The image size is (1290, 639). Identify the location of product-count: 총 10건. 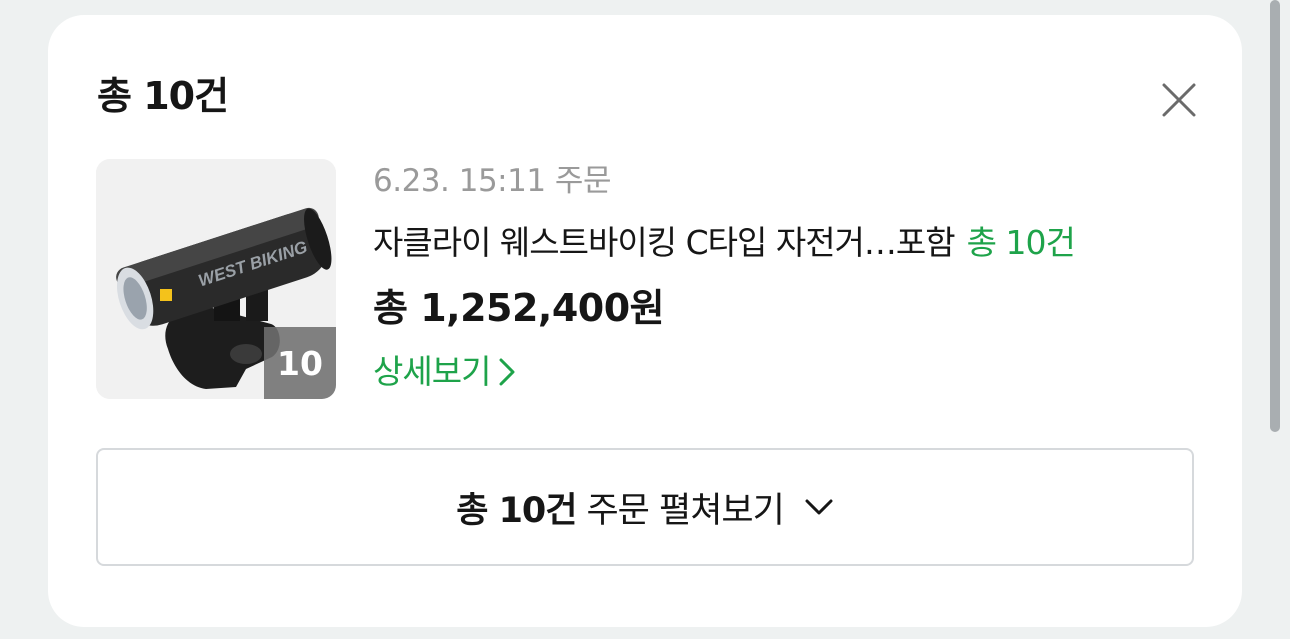
(1021, 242).